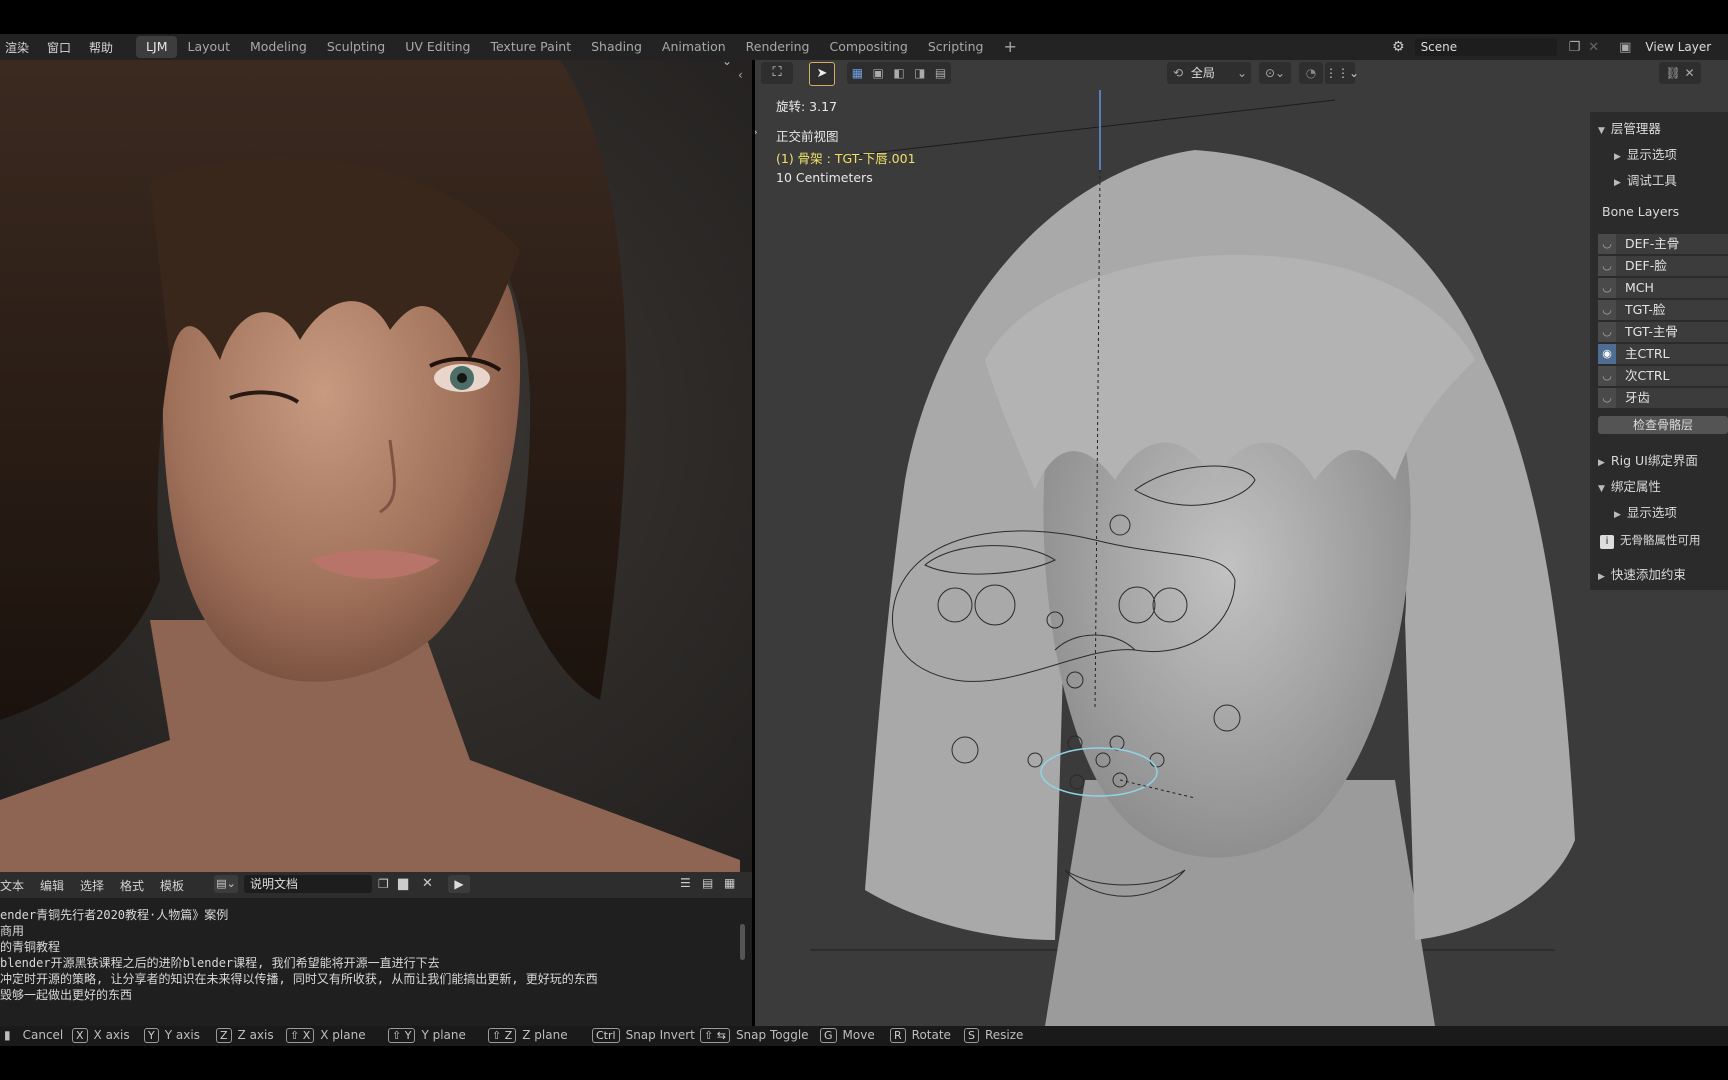 The width and height of the screenshot is (1728, 1080). I want to click on document-name-field: 说明文档, so click(308, 884).